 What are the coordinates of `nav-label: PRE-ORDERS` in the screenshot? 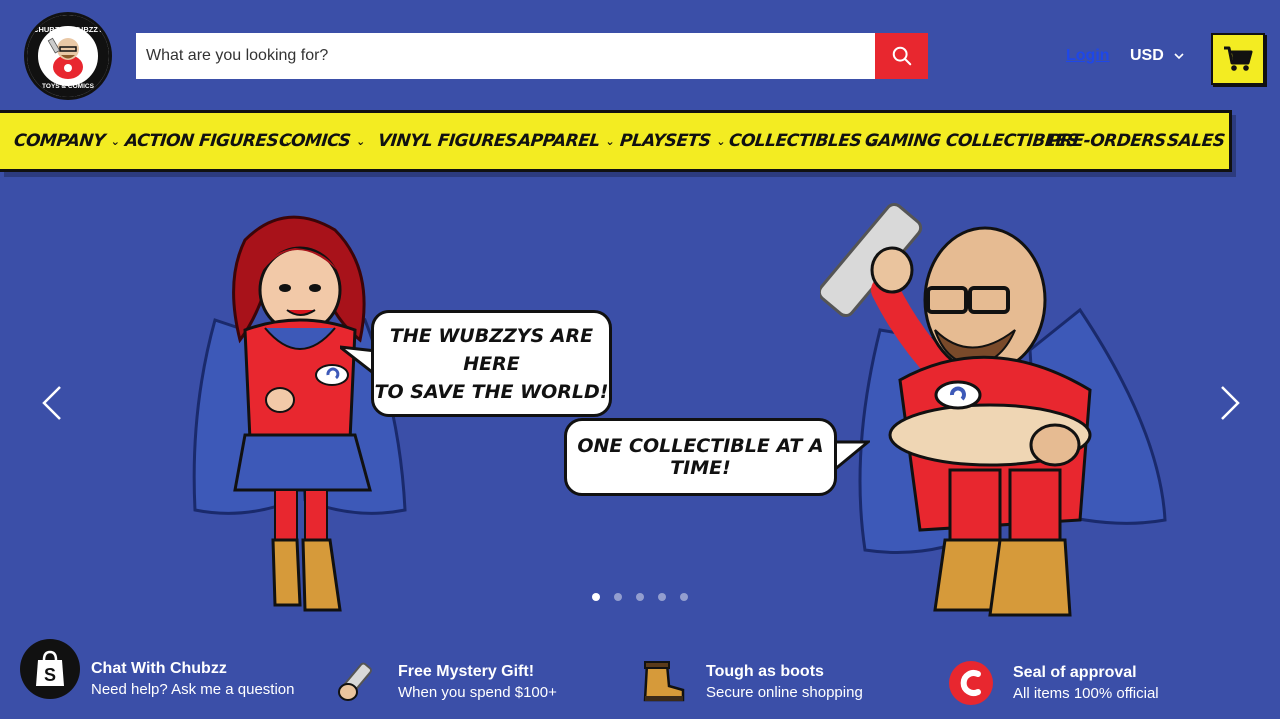 It's located at (1106, 141).